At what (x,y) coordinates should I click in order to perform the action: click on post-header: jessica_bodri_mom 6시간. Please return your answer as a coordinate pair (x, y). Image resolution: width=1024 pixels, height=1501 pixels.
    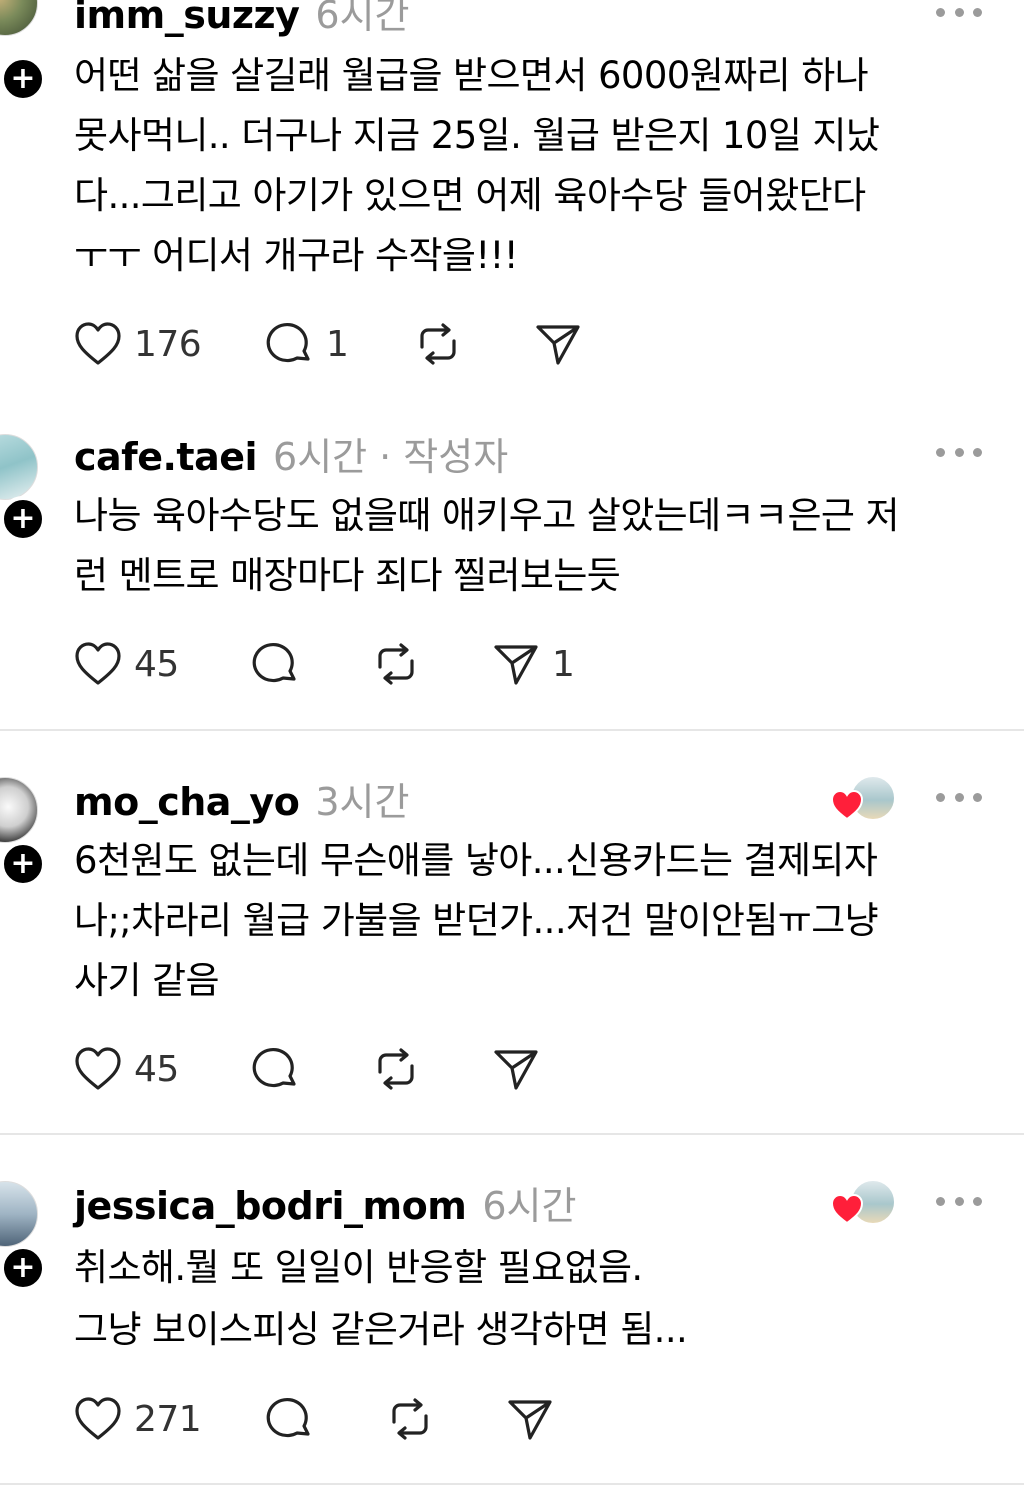
    Looking at the image, I should click on (325, 1201).